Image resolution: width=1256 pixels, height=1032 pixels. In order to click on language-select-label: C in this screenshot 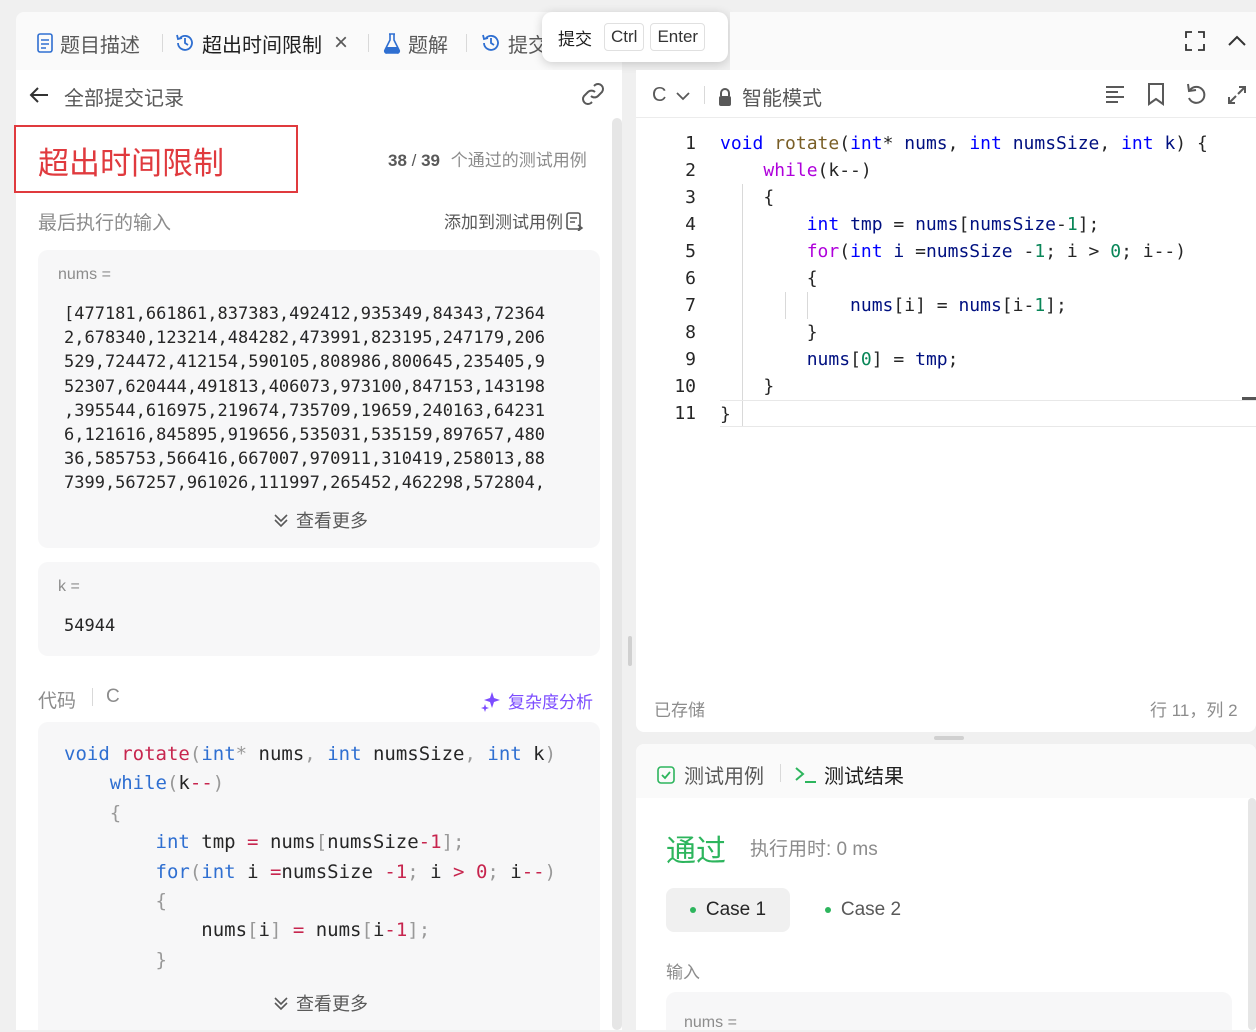, I will do `click(659, 95)`.